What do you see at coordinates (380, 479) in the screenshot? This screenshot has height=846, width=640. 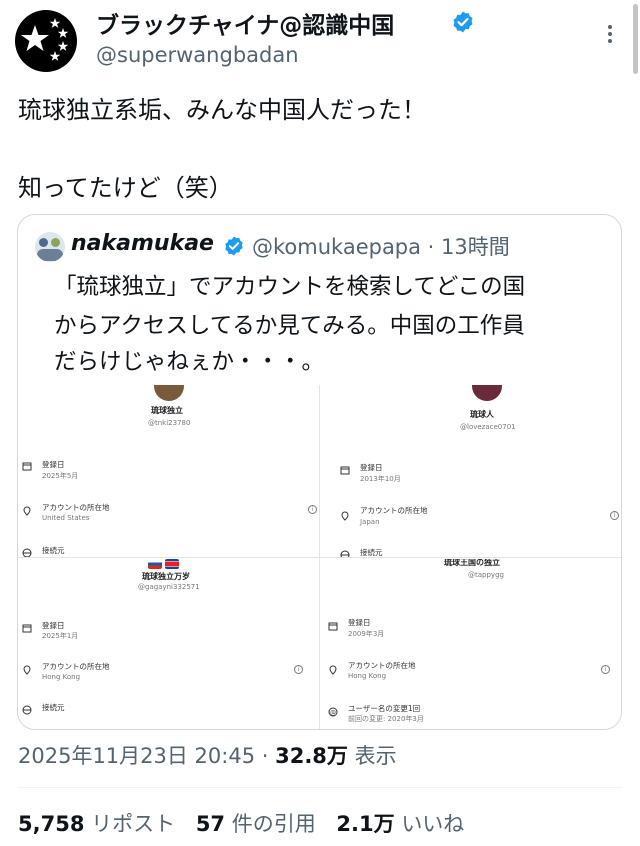 I see `joined-value: 2013年10月` at bounding box center [380, 479].